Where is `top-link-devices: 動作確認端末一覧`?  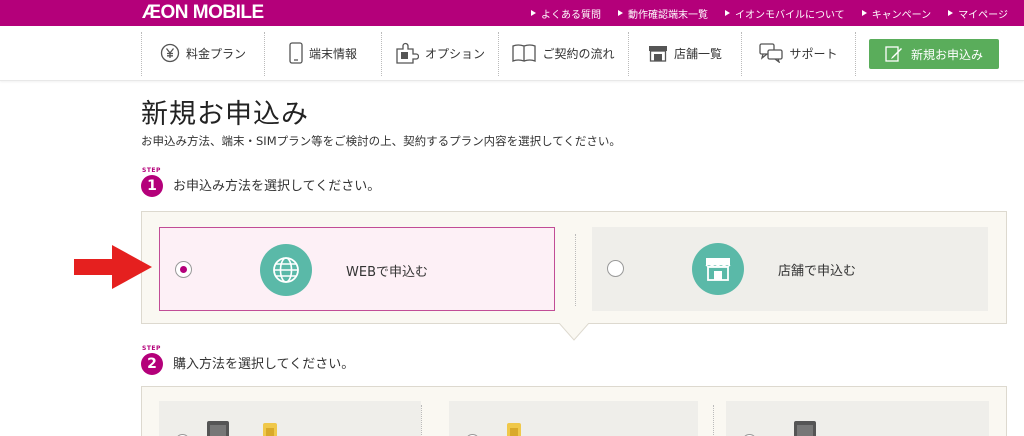 top-link-devices: 動作確認端末一覧 is located at coordinates (662, 13).